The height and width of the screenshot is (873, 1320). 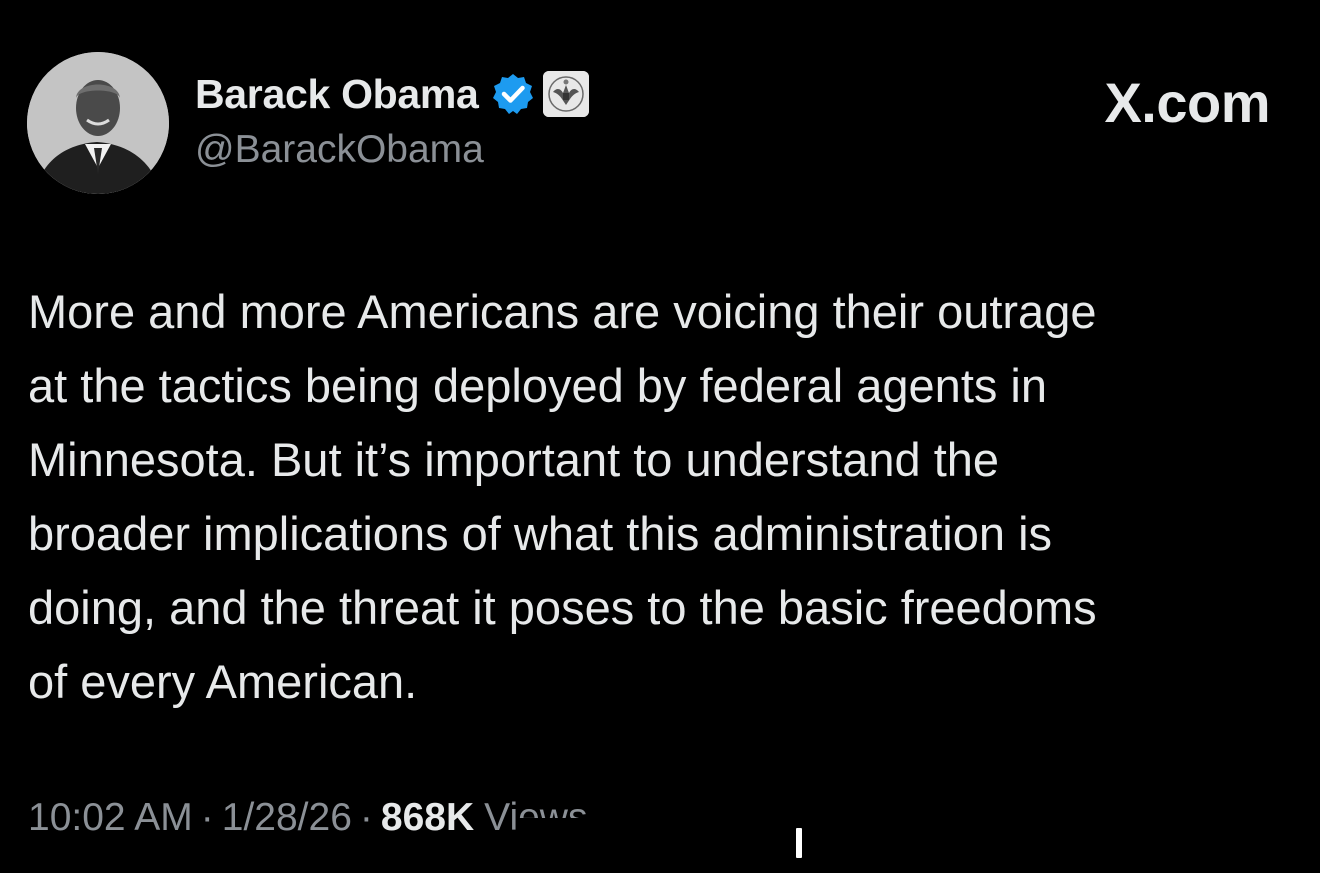 I want to click on tweet-date: 1/28/26, so click(x=287, y=818).